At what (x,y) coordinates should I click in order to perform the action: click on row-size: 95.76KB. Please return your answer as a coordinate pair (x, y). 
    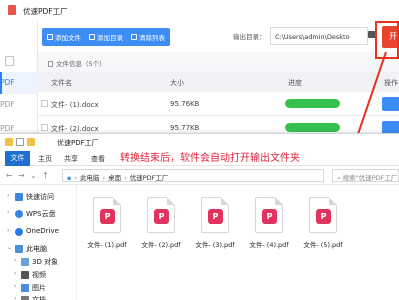
    Looking at the image, I should click on (185, 104).